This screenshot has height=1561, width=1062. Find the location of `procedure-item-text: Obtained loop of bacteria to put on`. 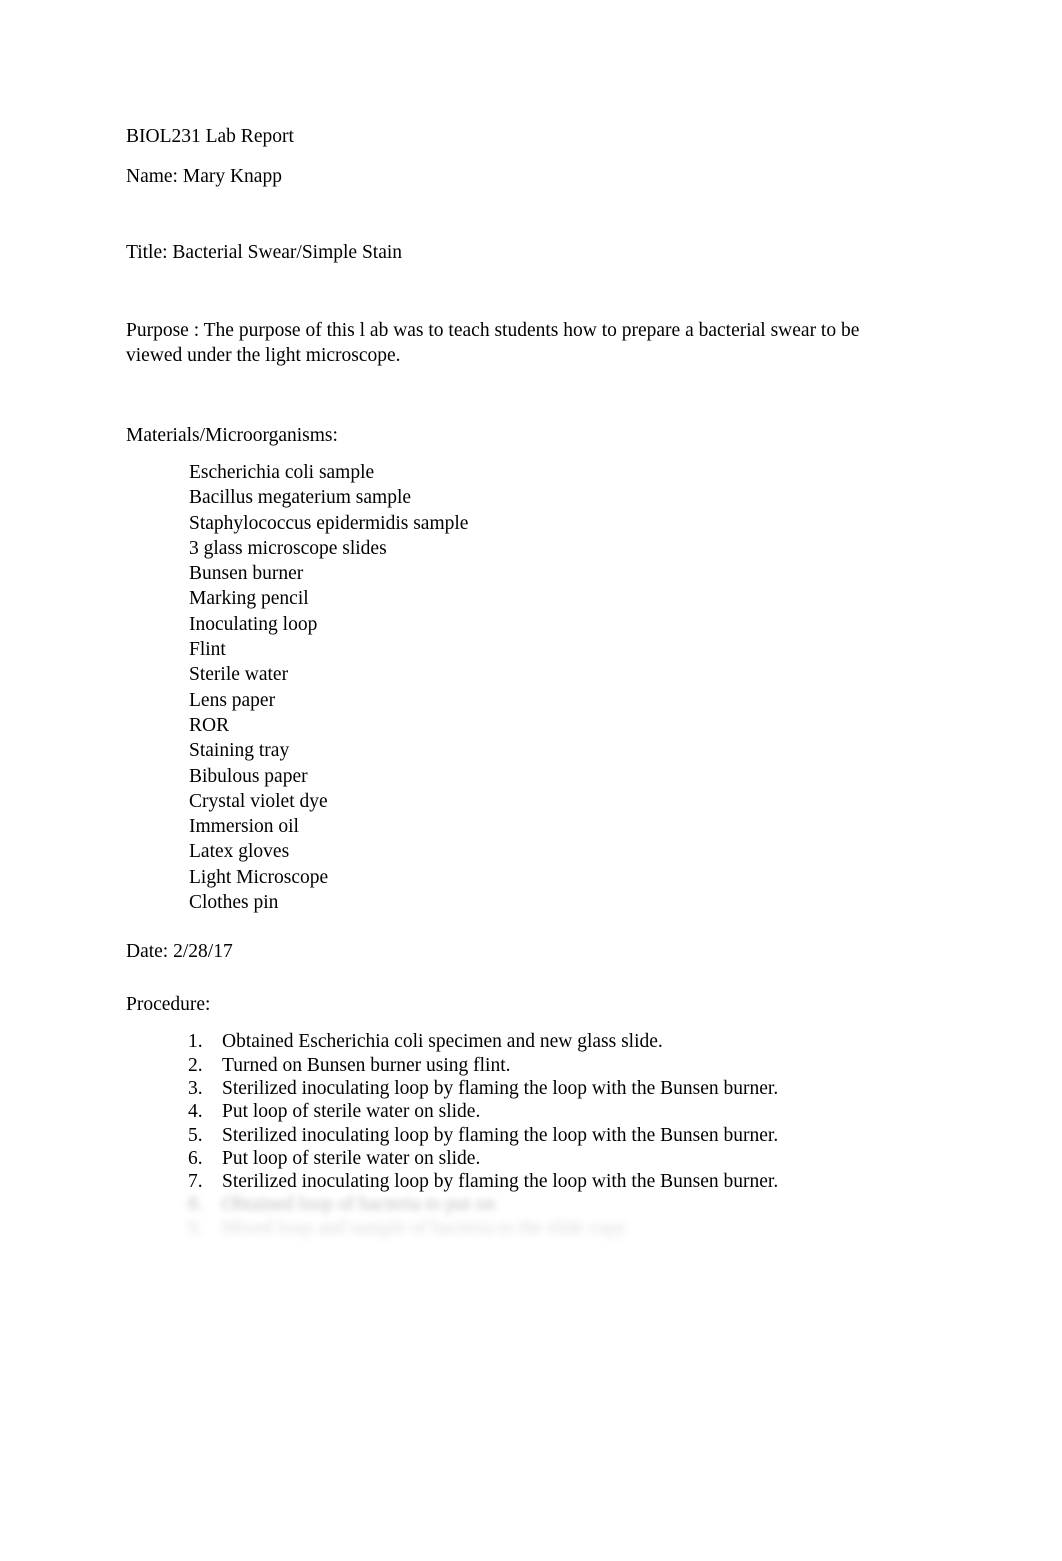

procedure-item-text: Obtained loop of bacteria to put on is located at coordinates (358, 1205).